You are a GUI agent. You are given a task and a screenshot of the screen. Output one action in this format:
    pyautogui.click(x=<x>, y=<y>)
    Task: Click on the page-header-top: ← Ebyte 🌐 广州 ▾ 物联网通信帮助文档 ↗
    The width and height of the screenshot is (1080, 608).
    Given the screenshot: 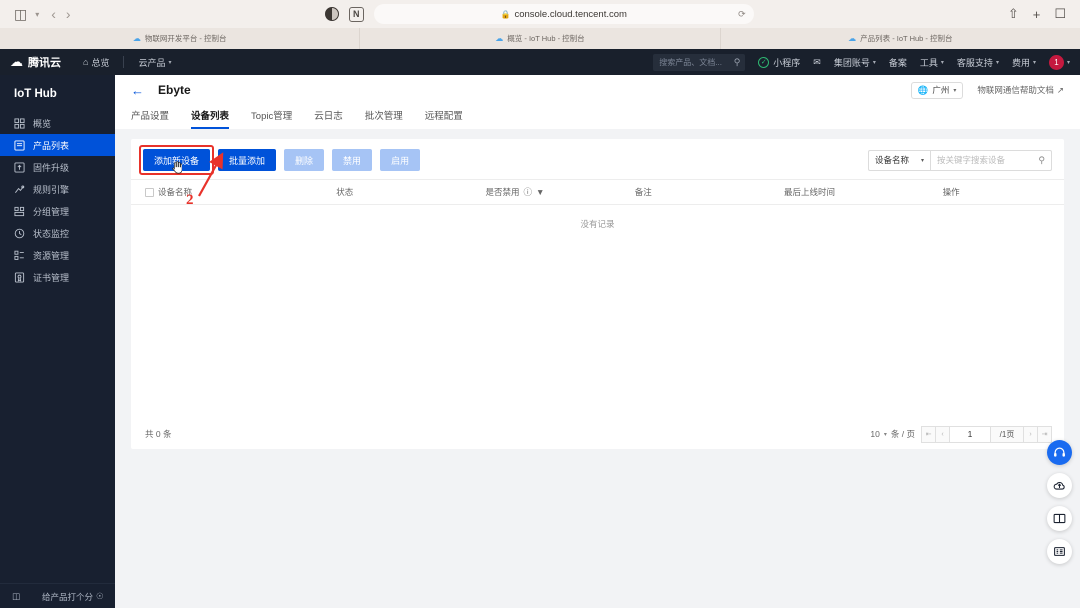 What is the action you would take?
    pyautogui.click(x=597, y=90)
    